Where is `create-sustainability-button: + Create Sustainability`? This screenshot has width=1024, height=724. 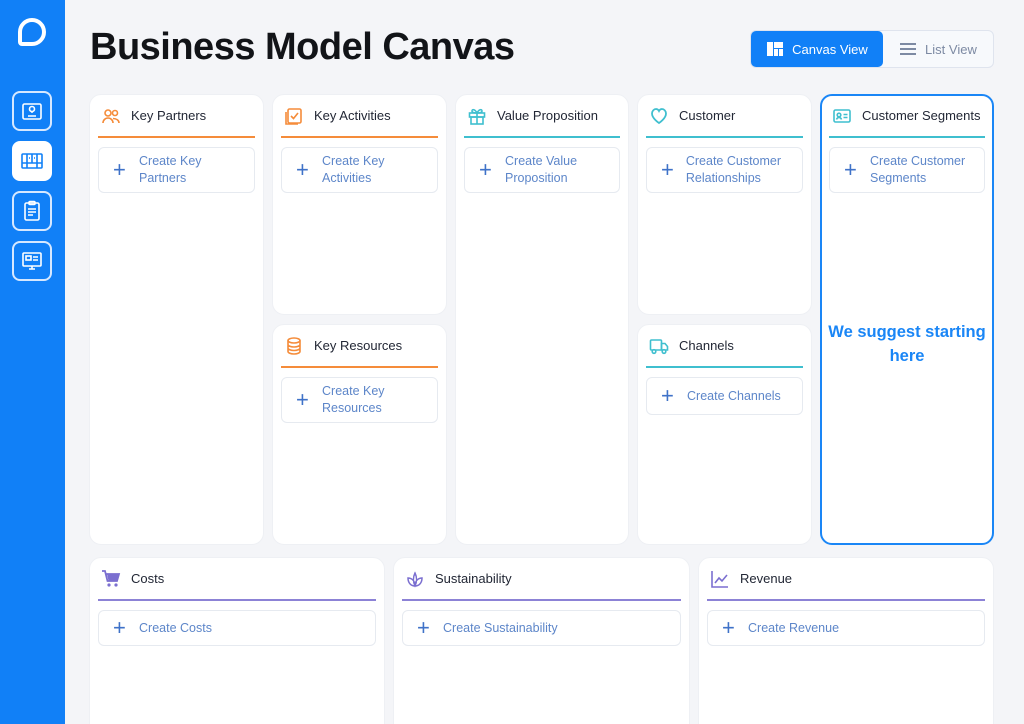 create-sustainability-button: + Create Sustainability is located at coordinates (541, 628).